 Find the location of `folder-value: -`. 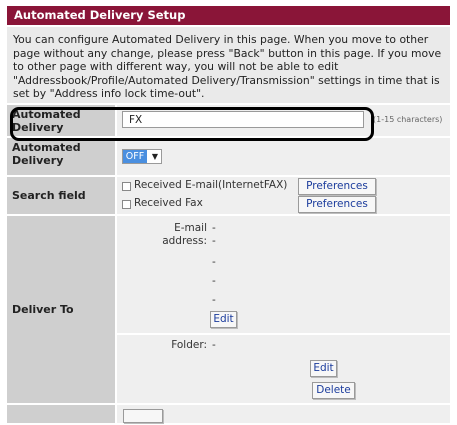

folder-value: - is located at coordinates (214, 345).